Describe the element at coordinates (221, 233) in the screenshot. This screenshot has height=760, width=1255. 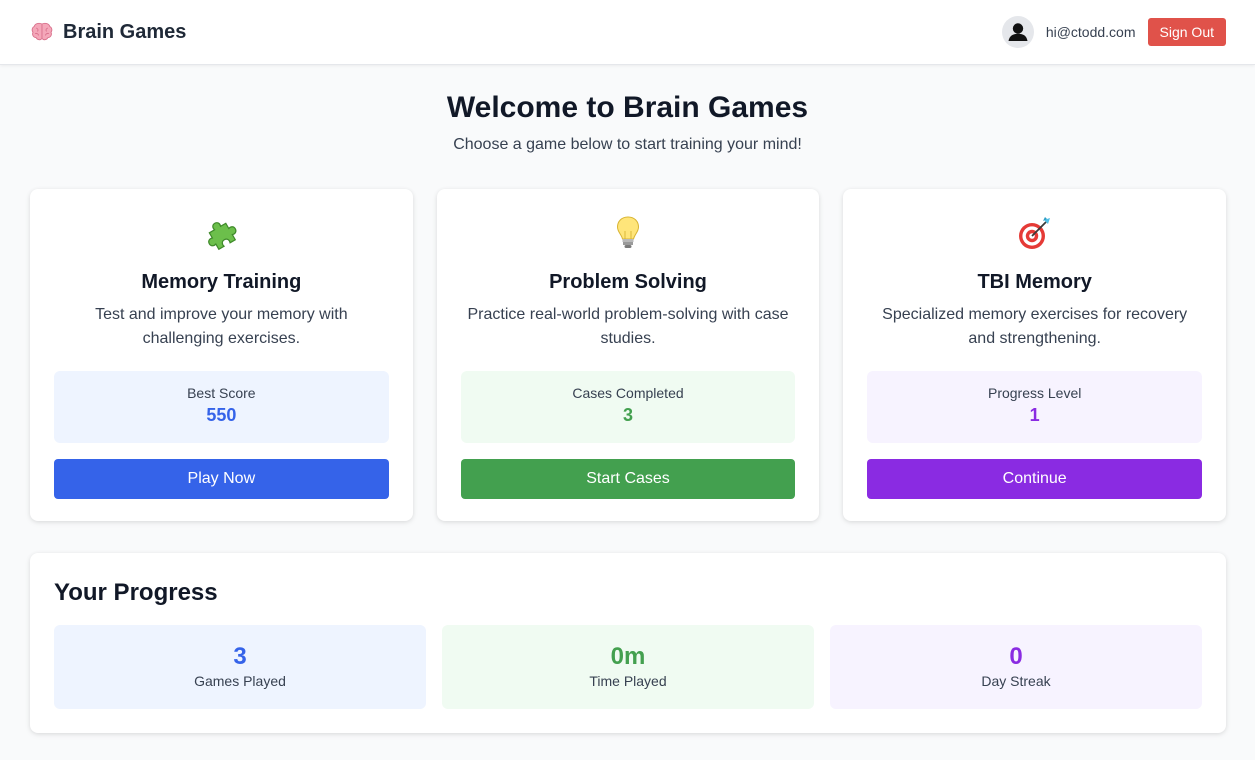
I see `puzzle-piece-icon` at that location.